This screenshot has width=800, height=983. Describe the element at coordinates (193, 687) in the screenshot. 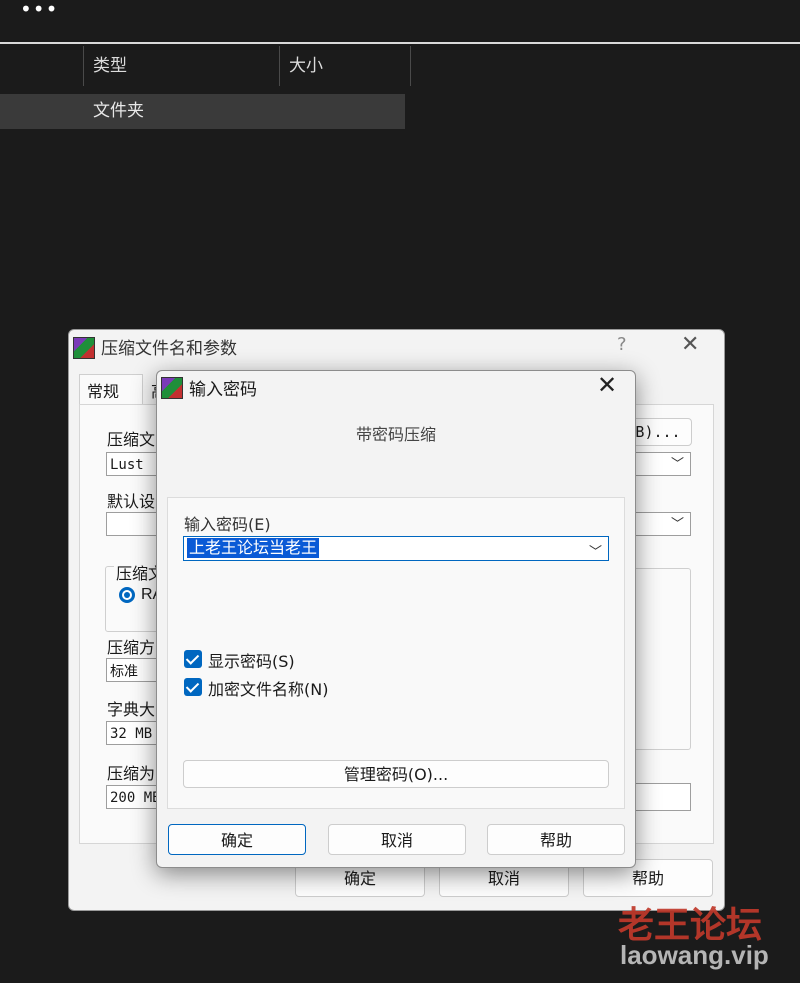

I see `encrypt-names-checkbox` at that location.